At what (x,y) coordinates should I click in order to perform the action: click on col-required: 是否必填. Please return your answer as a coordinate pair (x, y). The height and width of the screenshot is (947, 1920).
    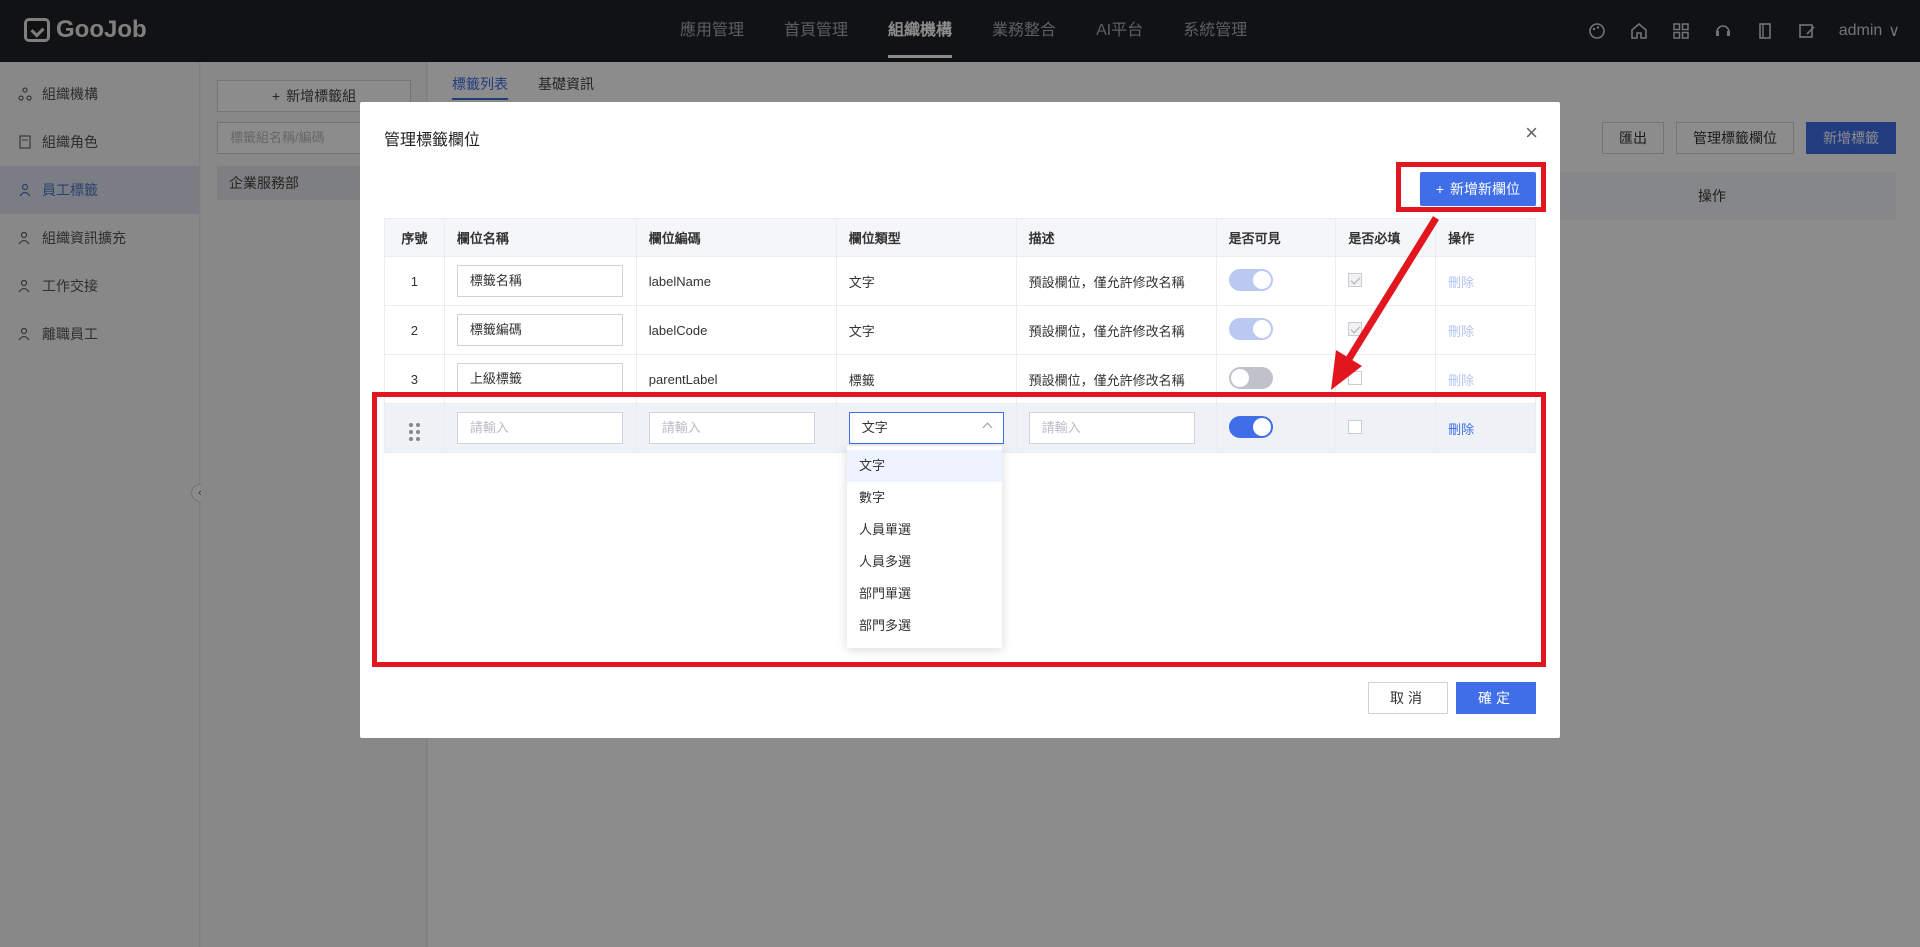
    Looking at the image, I should click on (1386, 237).